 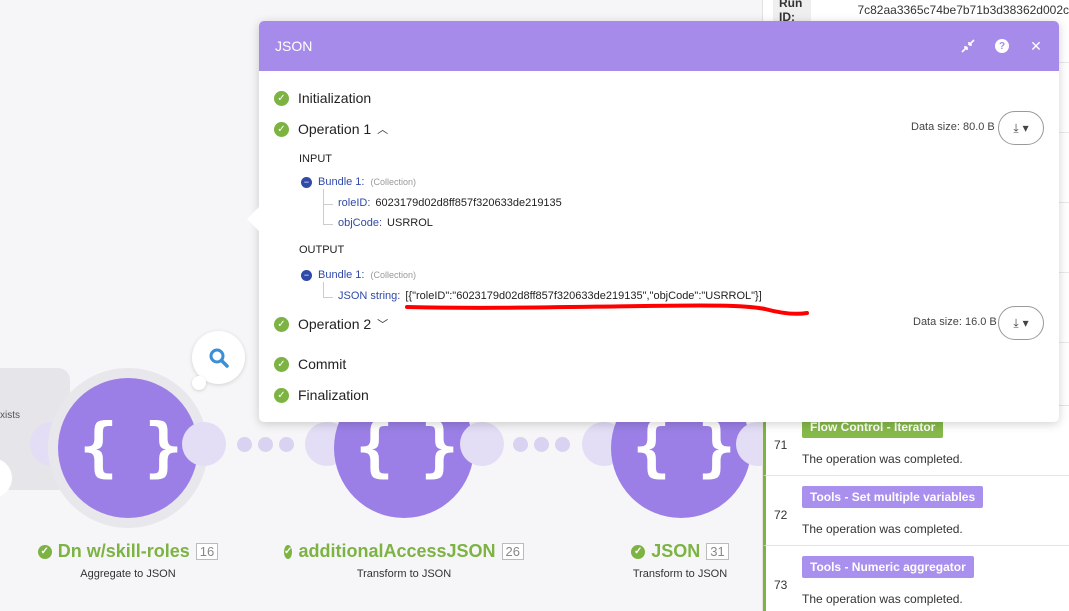 I want to click on phase-label: Finalization, so click(x=333, y=395).